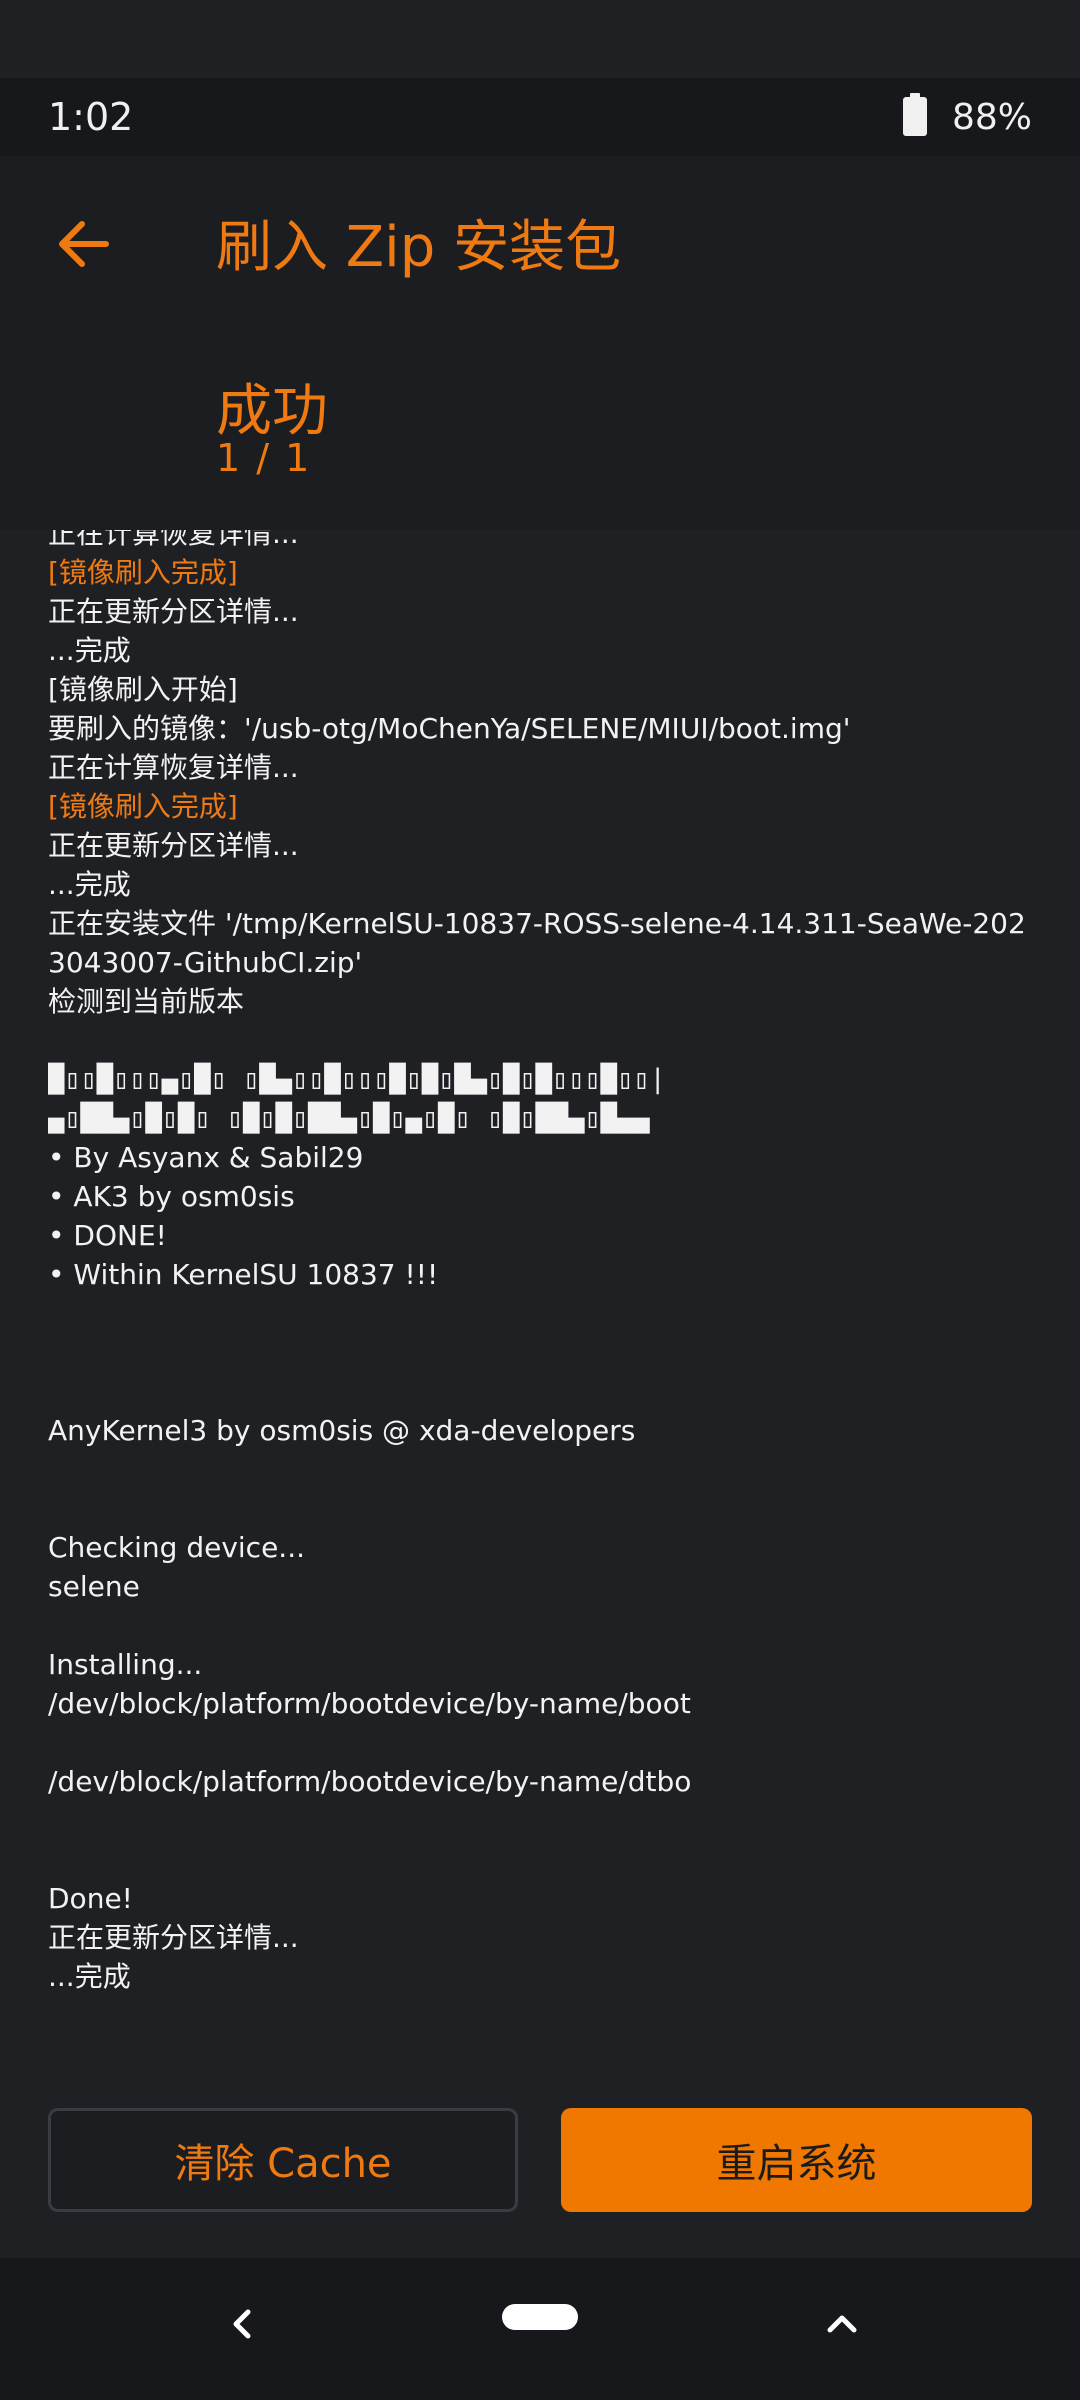 Image resolution: width=1080 pixels, height=2400 pixels. What do you see at coordinates (146, 1001) in the screenshot?
I see `log-line: 检测到当前版本` at bounding box center [146, 1001].